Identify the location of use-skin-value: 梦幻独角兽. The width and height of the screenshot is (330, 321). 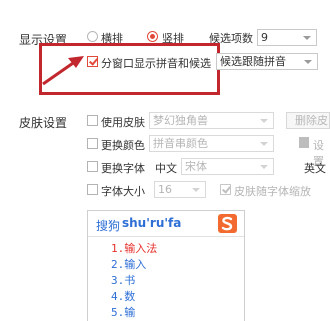
(180, 120).